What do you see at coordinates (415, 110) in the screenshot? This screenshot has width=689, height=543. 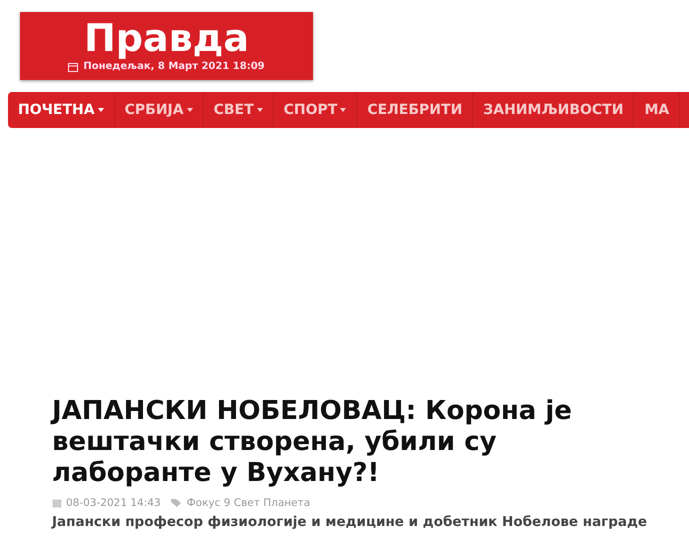 I see `nav-item: СЕЛЕБРИТИ` at bounding box center [415, 110].